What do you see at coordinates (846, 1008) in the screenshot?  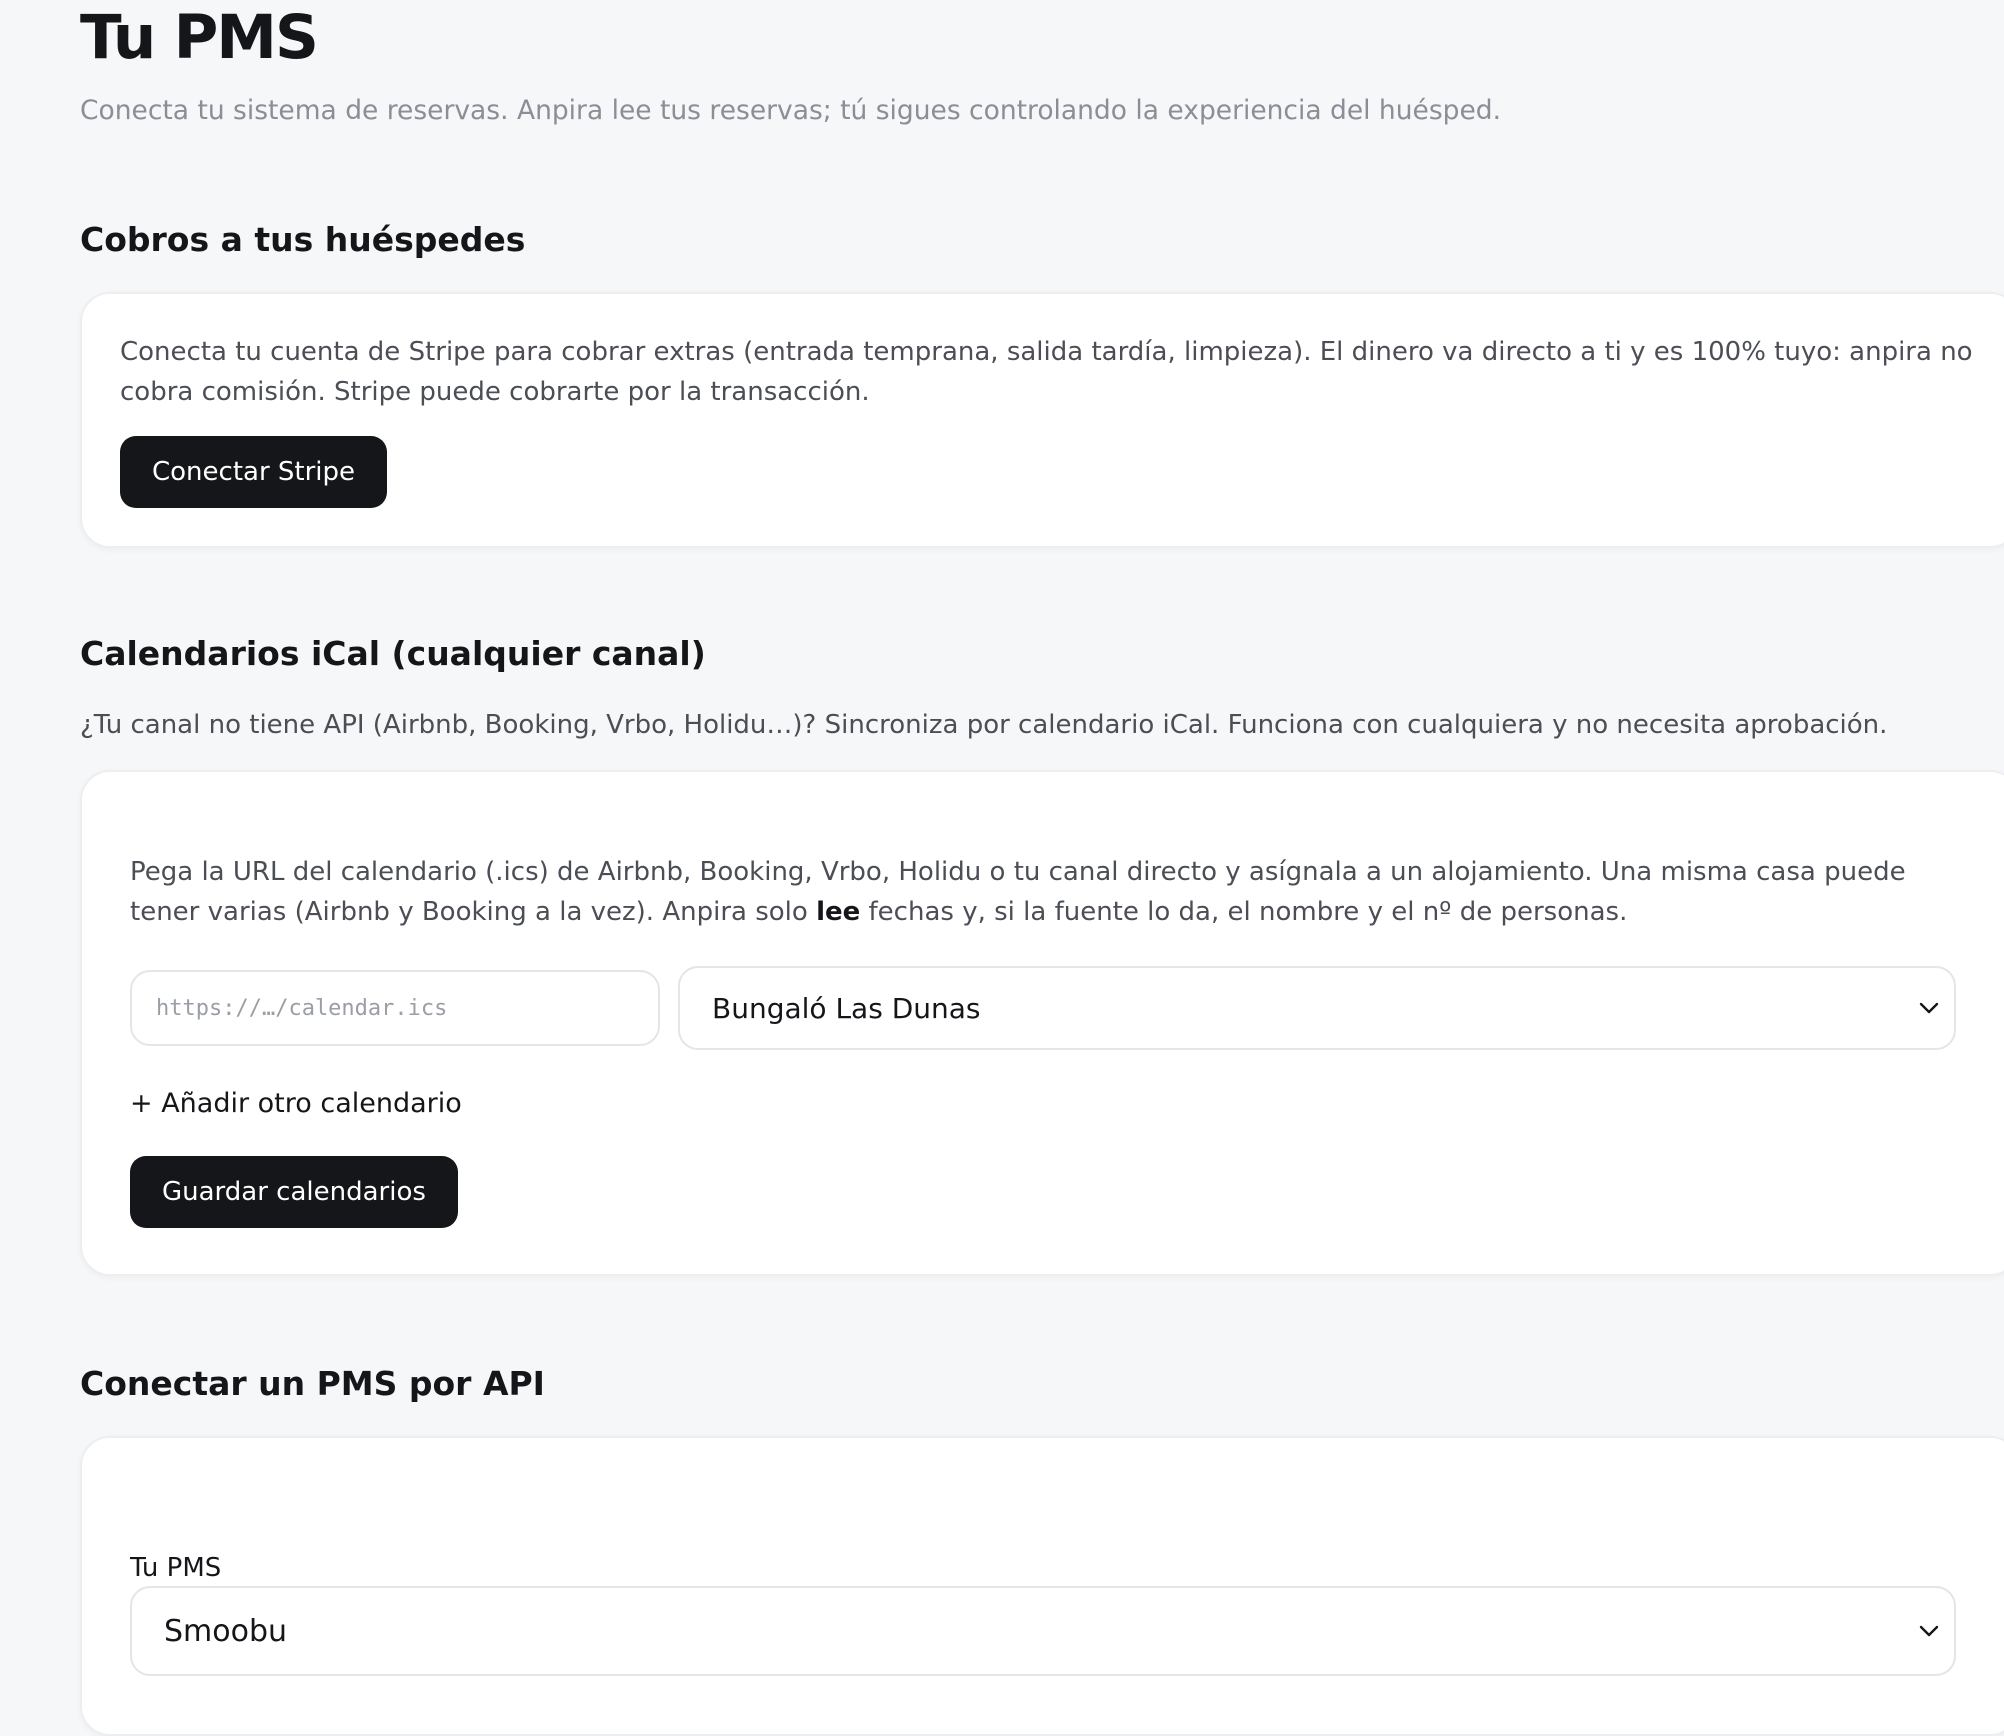 I see `property-select-value: Bungaló Las Dunas` at bounding box center [846, 1008].